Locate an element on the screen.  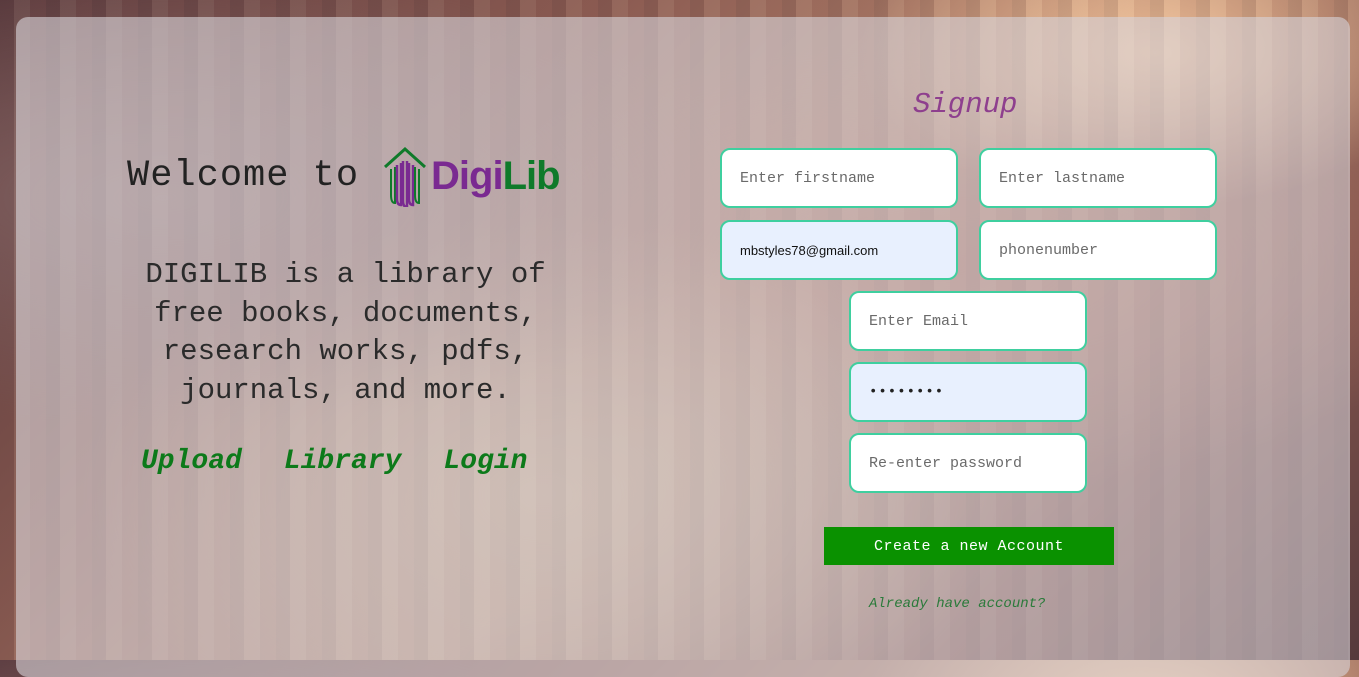
already-have-account-link: Already have account? is located at coordinates (957, 604).